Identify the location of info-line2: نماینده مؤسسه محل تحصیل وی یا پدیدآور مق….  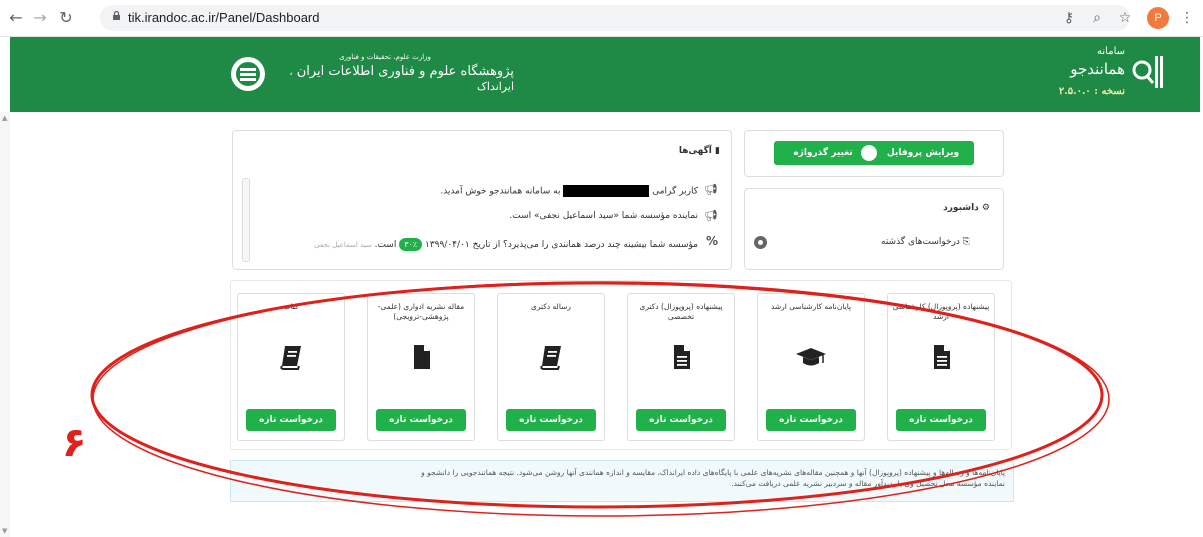
(868, 483).